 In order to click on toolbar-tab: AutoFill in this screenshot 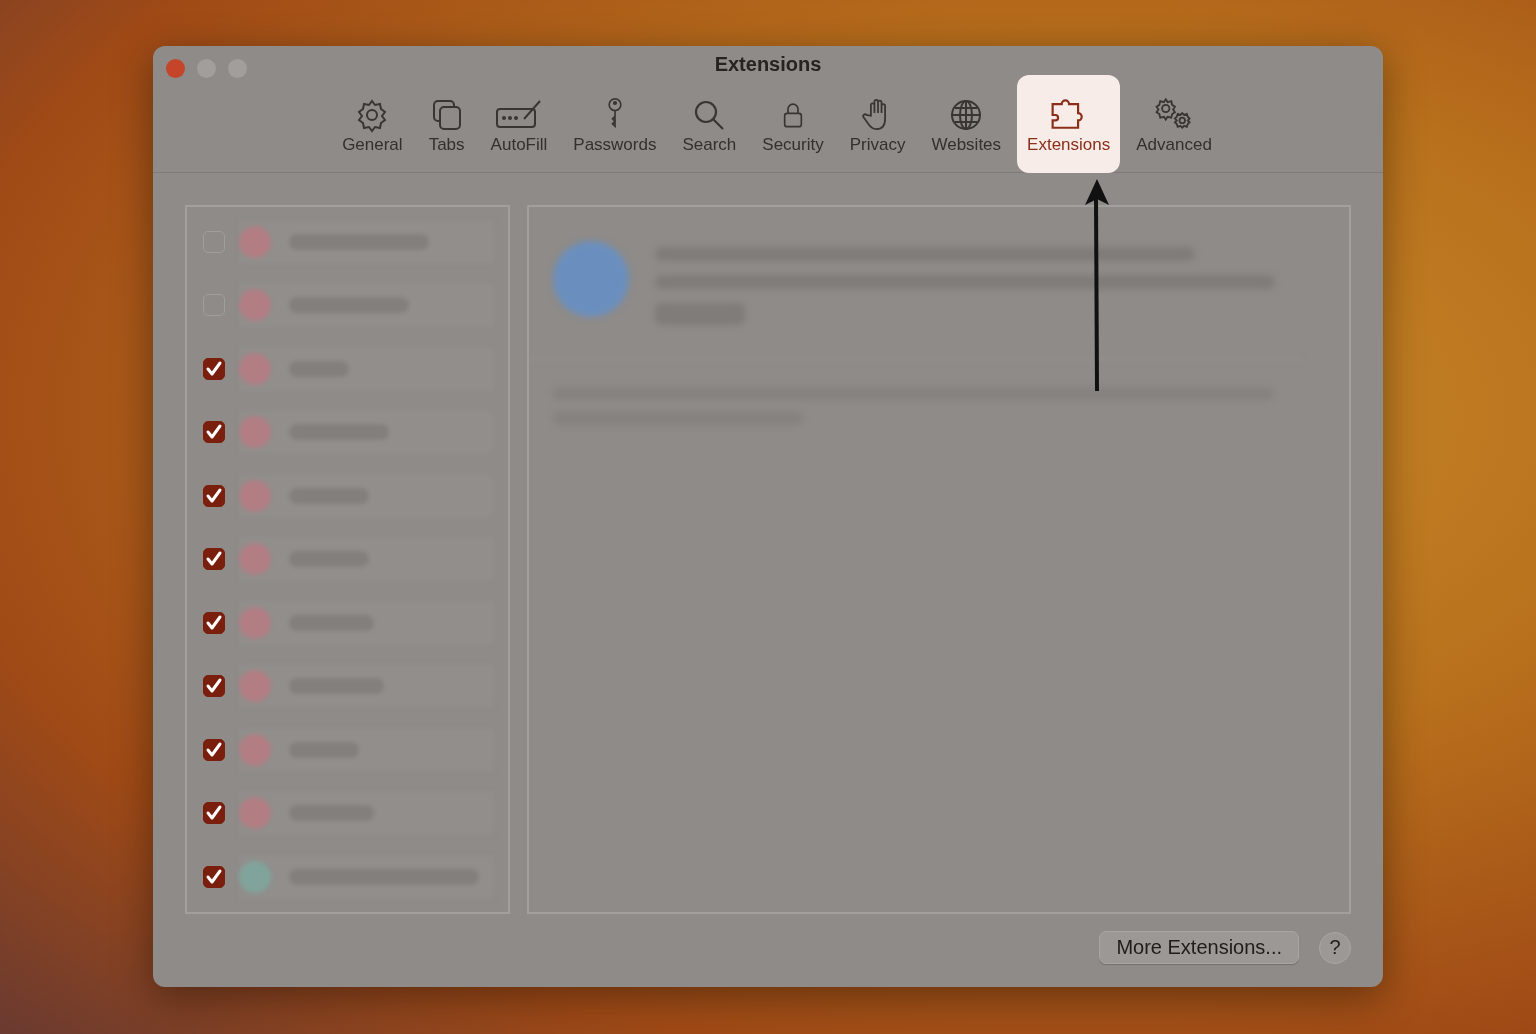, I will do `click(519, 124)`.